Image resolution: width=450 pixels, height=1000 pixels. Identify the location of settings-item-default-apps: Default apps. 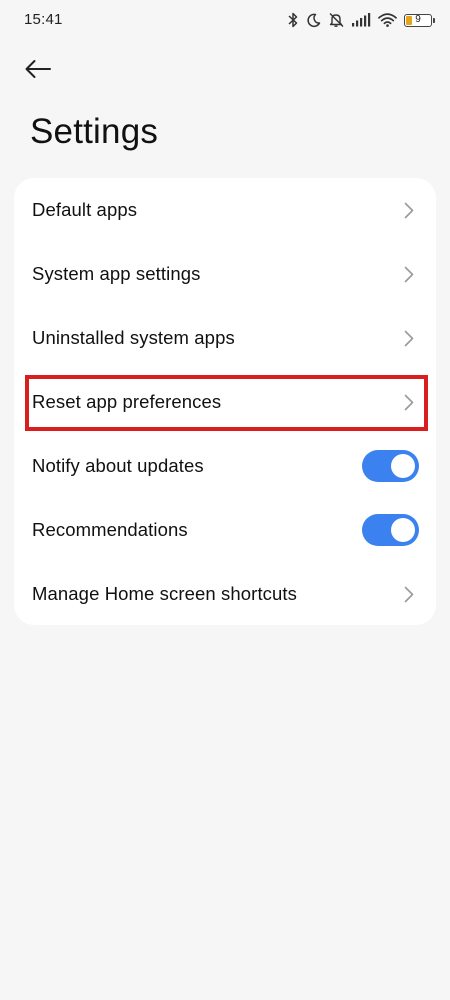
(225, 210).